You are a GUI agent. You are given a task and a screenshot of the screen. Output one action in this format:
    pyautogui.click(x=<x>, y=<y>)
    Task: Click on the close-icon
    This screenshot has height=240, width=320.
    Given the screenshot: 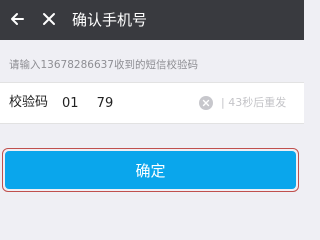 What is the action you would take?
    pyautogui.click(x=49, y=19)
    